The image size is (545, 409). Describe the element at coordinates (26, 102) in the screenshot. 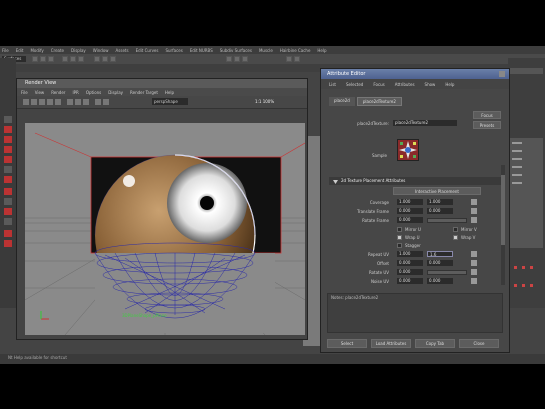

I see `redo-render-icon` at that location.